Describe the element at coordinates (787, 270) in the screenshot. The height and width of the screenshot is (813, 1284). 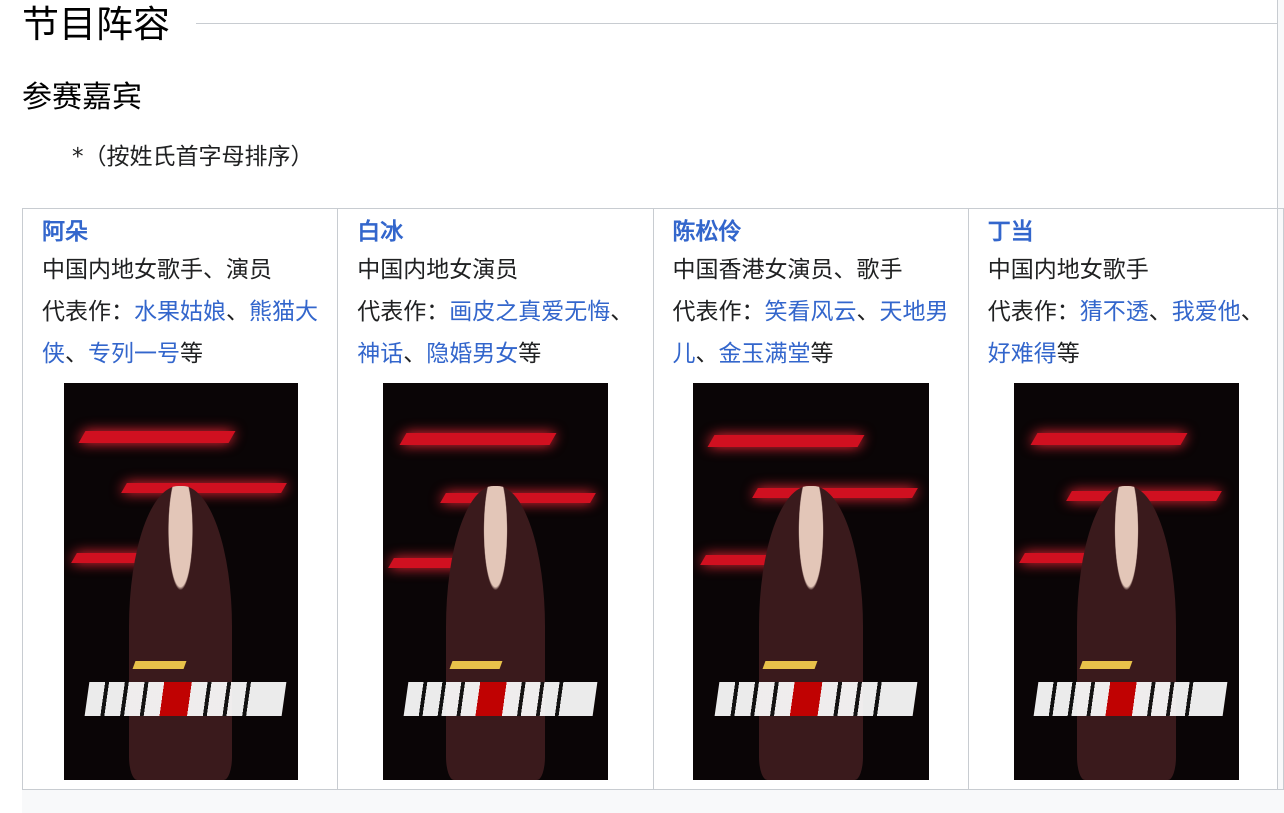
I see `cast-description: 中国香港女演员、歌手` at that location.